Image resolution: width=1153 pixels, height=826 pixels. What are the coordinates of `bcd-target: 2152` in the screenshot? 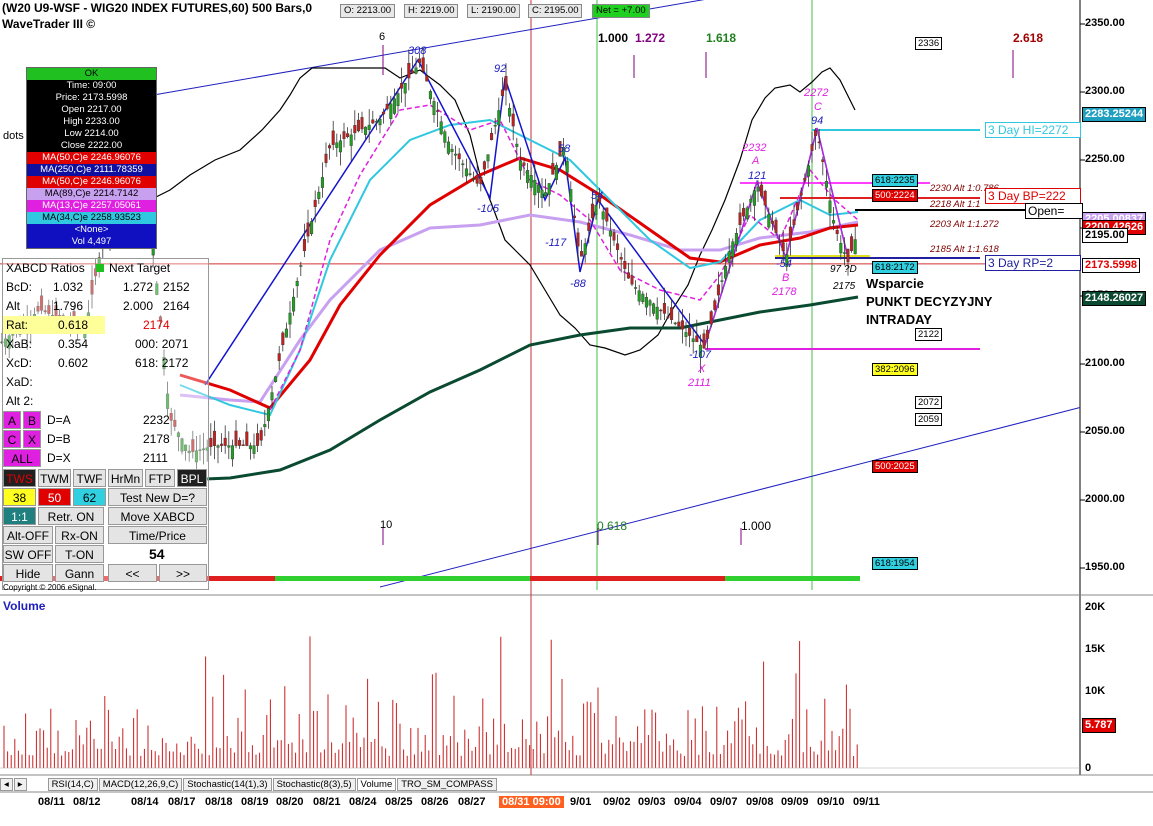 It's located at (176, 287).